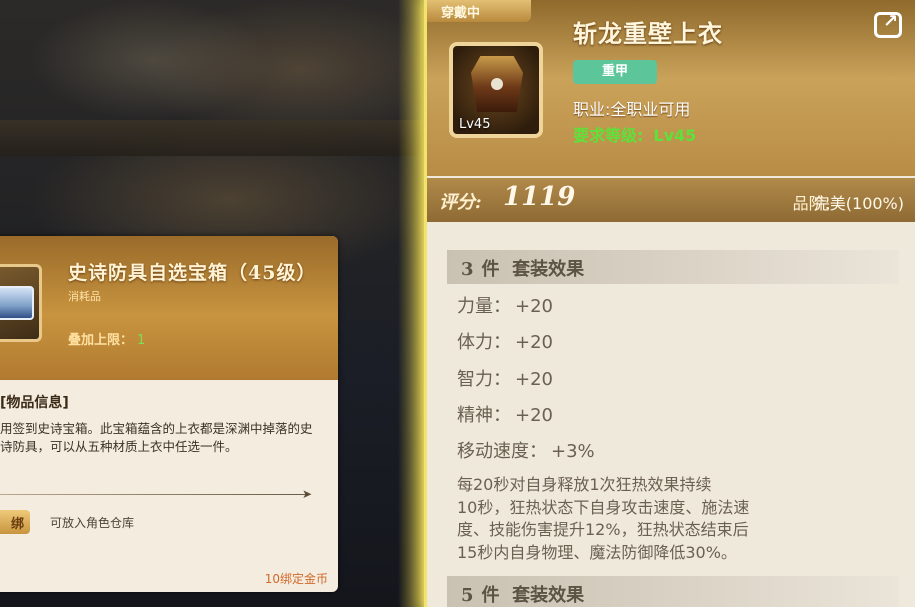 The image size is (915, 607). I want to click on stack-limit-label: 叠加上限：, so click(101, 340).